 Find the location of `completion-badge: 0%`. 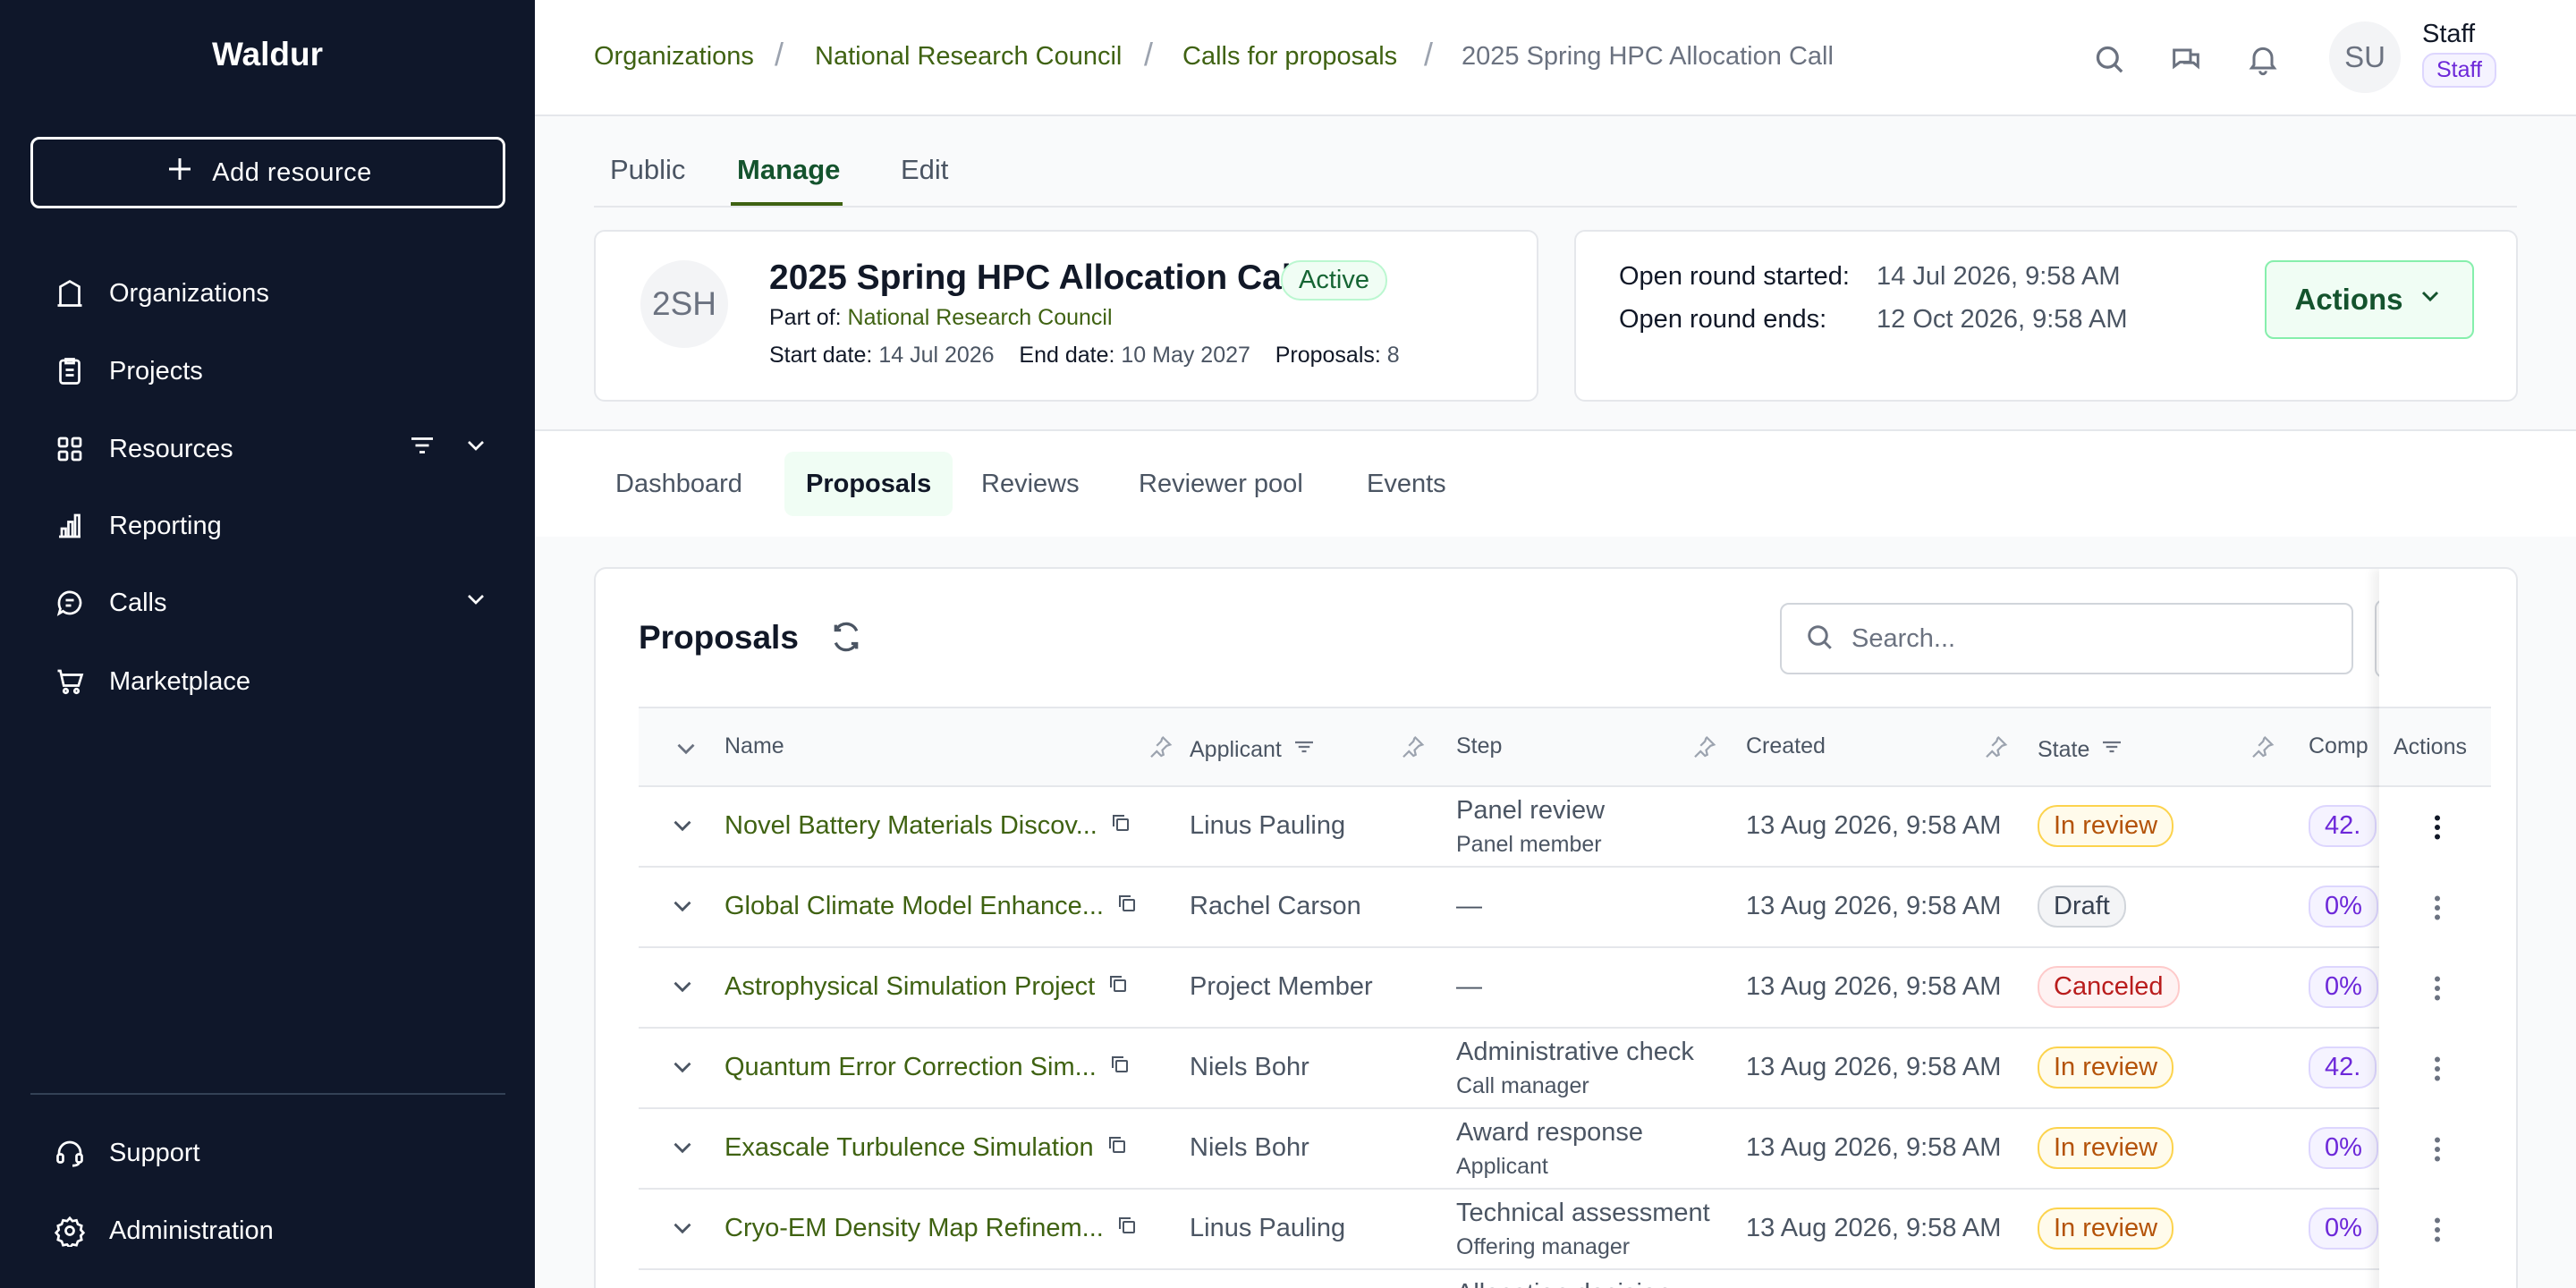

completion-badge: 0% is located at coordinates (2343, 907).